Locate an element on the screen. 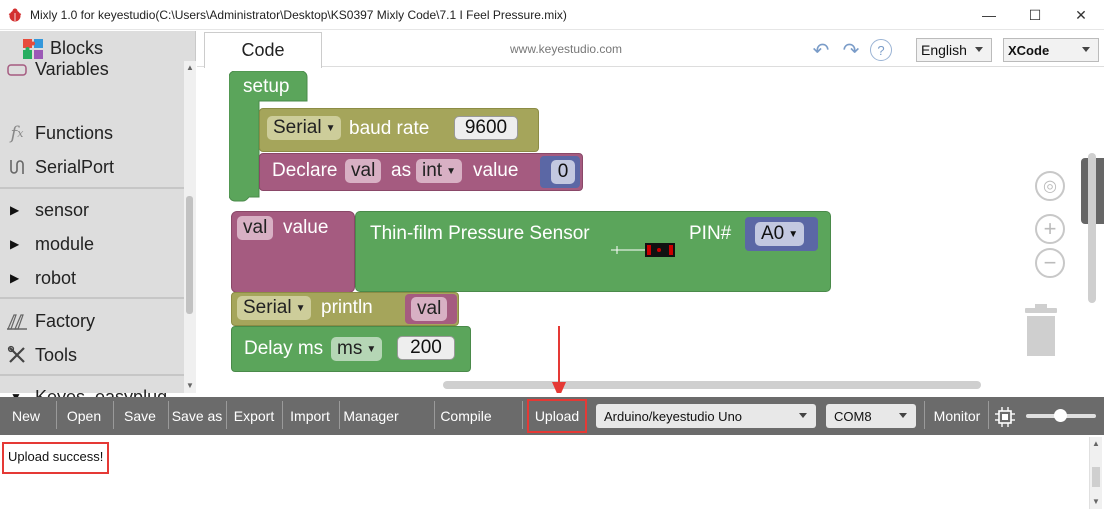 The image size is (1104, 511). tab-code: Code is located at coordinates (263, 50).